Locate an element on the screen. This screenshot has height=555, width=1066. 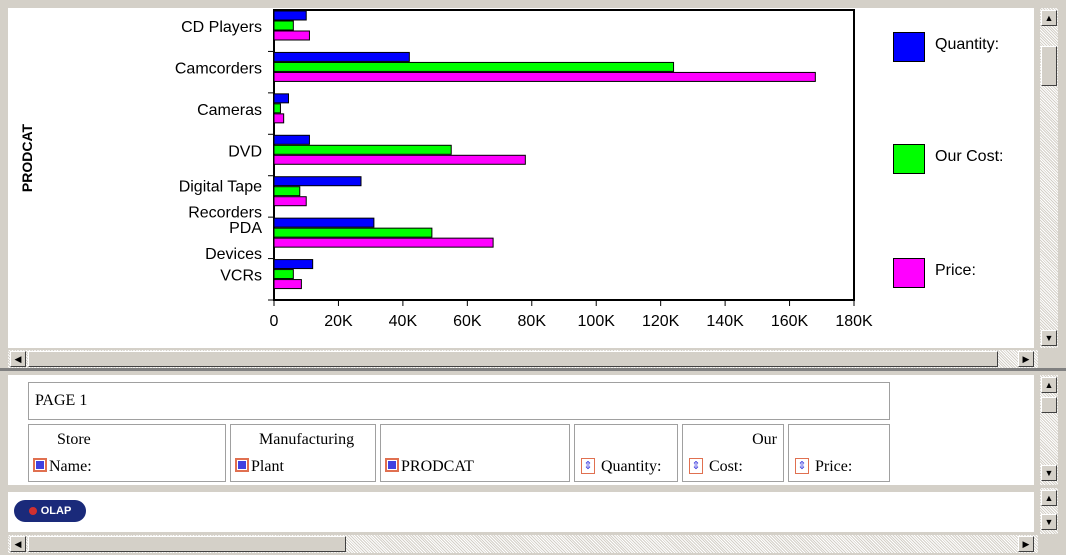
pivot-header-line2: Plant is located at coordinates (267, 466).